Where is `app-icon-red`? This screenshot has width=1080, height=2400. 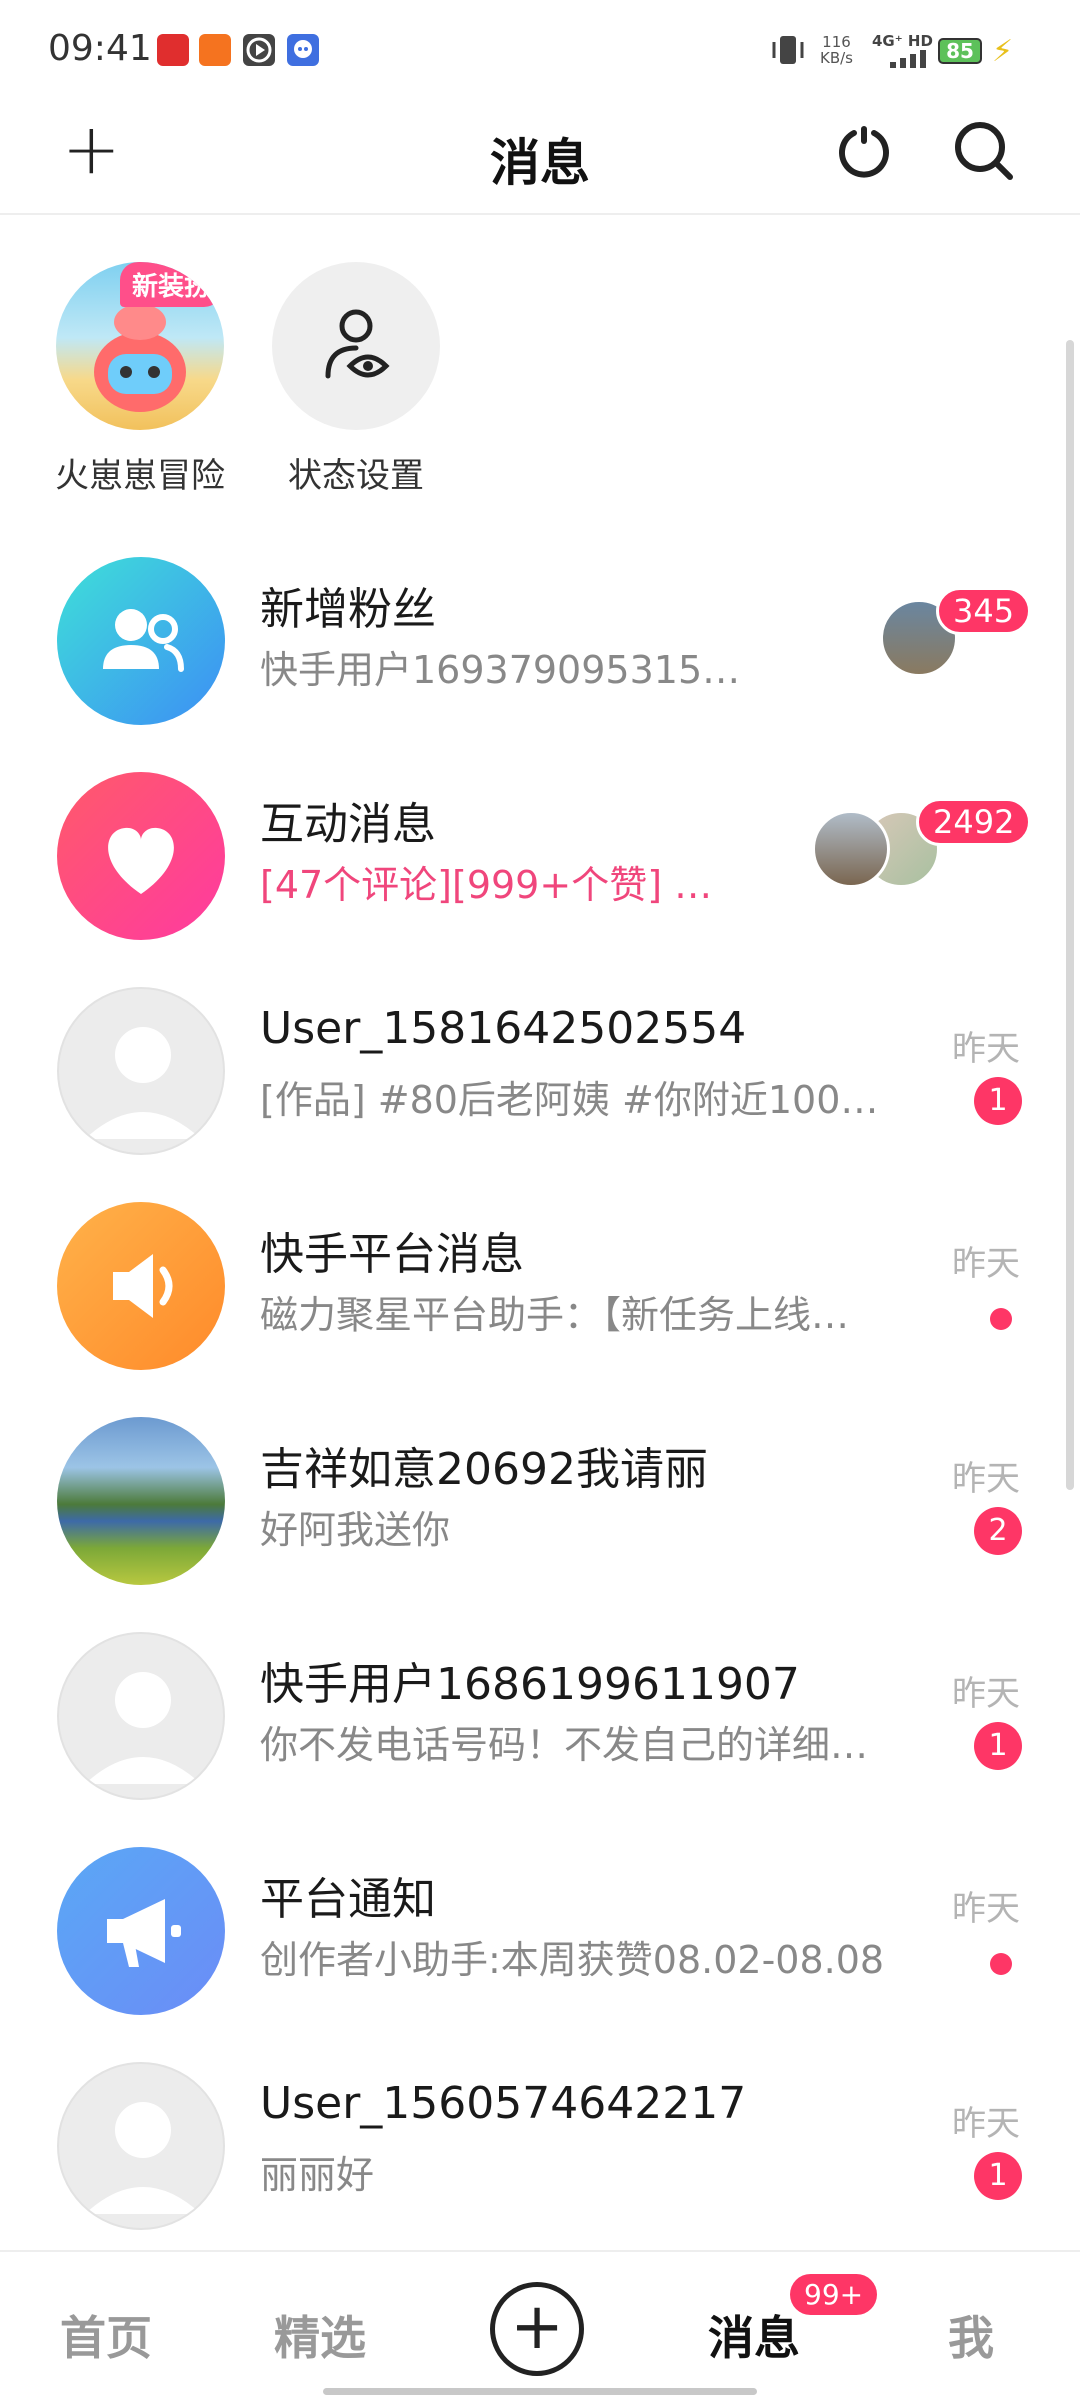 app-icon-red is located at coordinates (173, 50).